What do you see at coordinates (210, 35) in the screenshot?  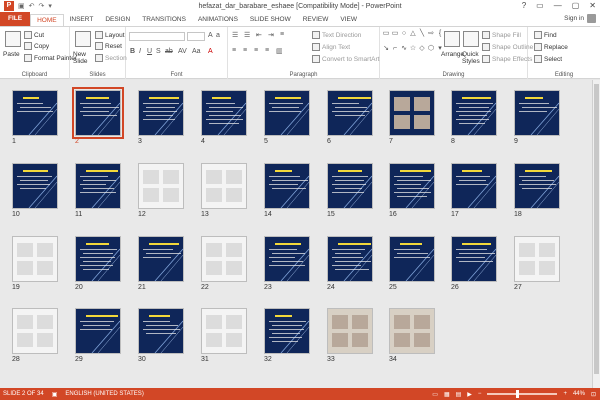 I see `grow-font-icon: A` at bounding box center [210, 35].